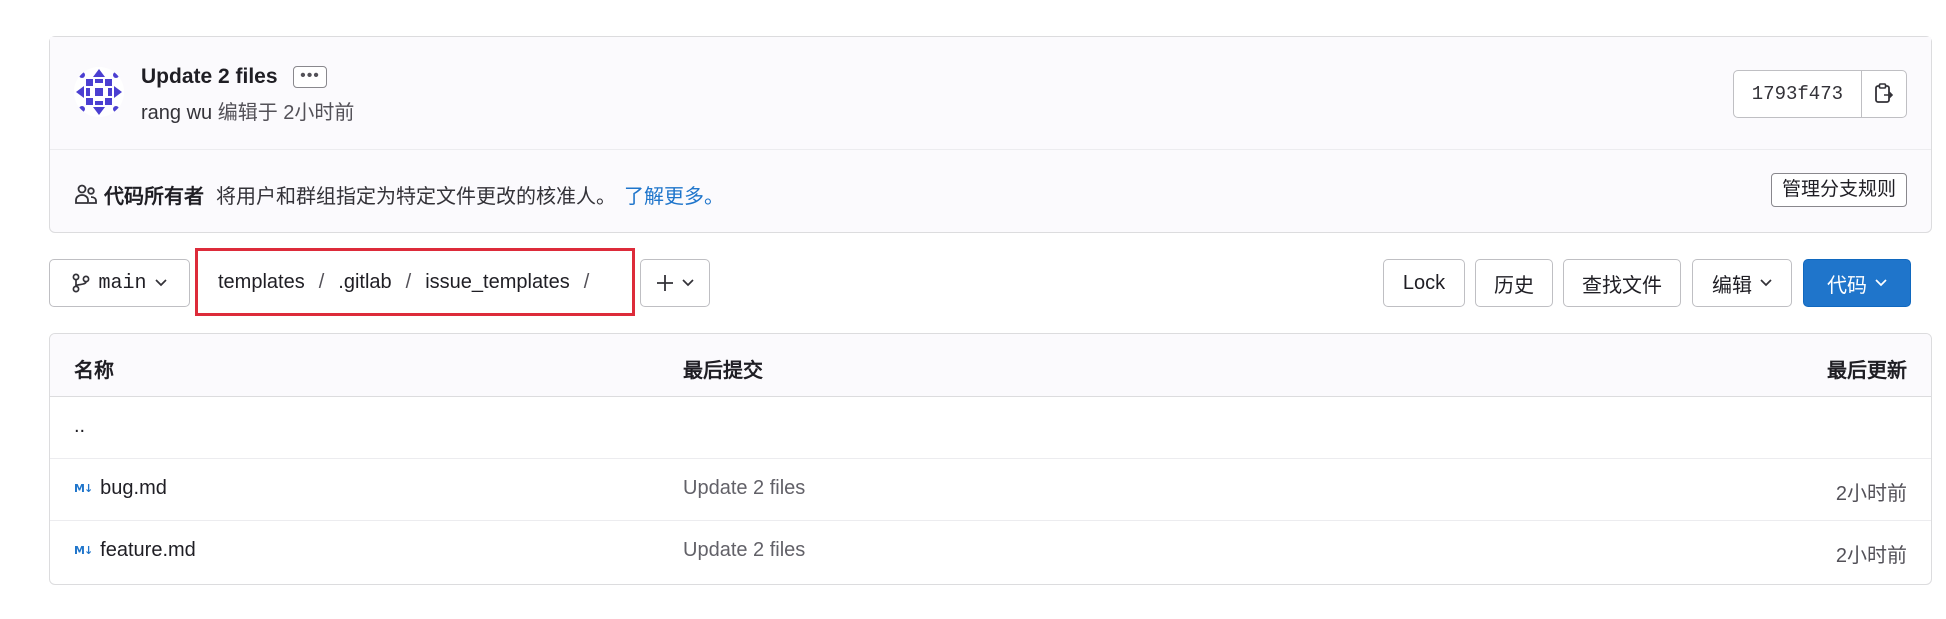 This screenshot has width=1946, height=619. I want to click on file-name-cell: M↓ feature.md, so click(135, 550).